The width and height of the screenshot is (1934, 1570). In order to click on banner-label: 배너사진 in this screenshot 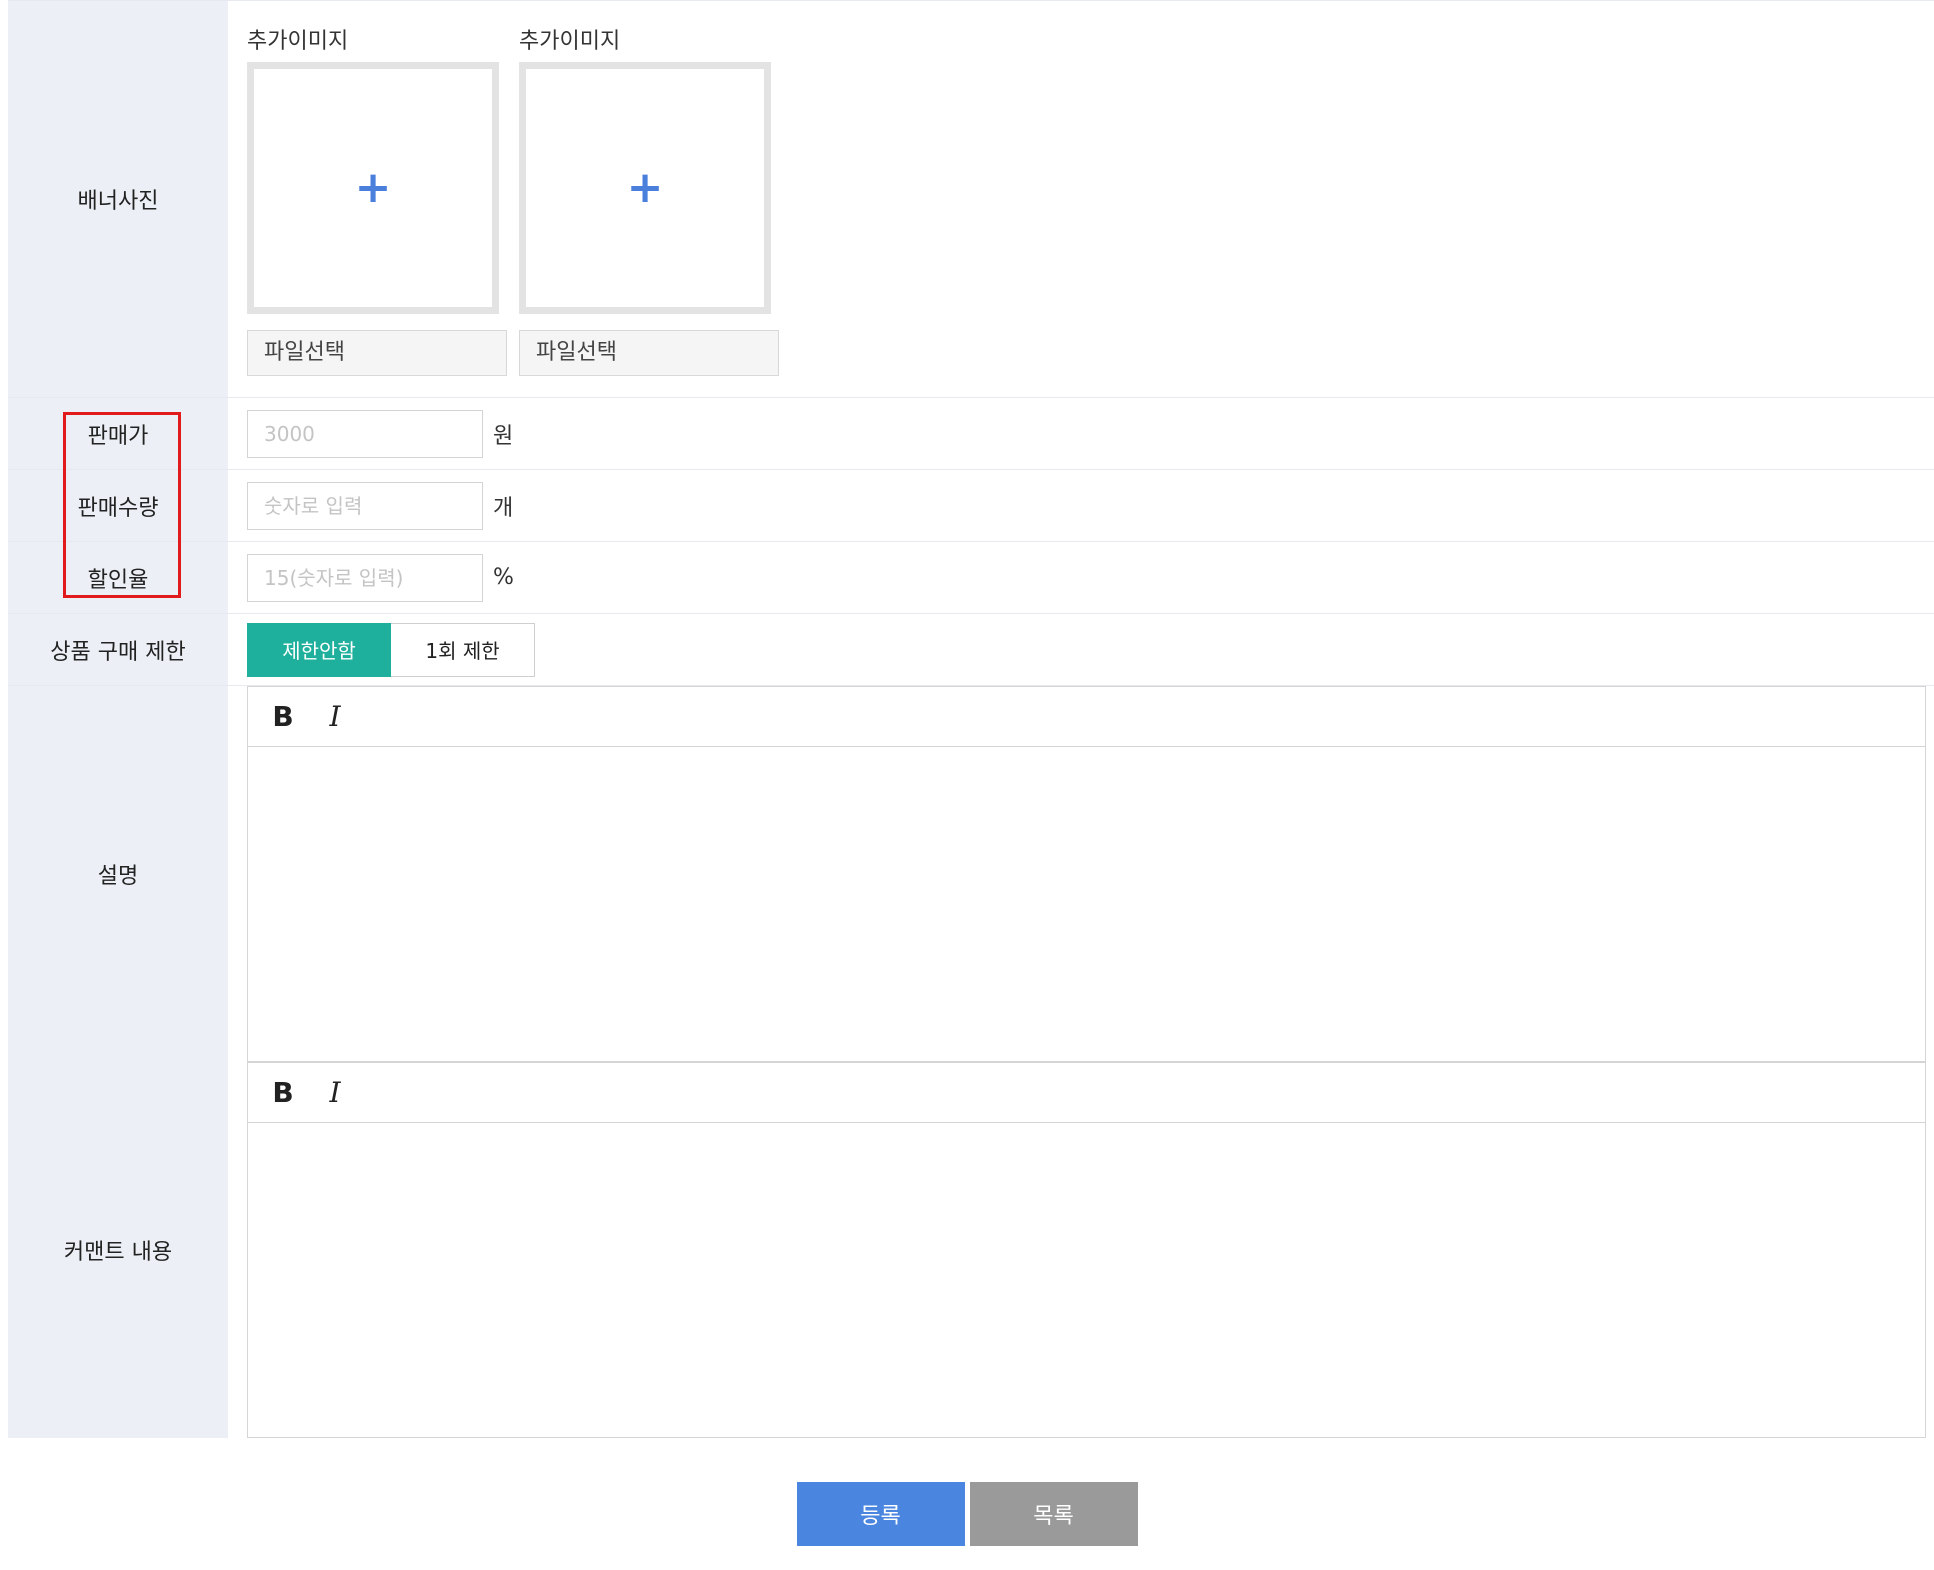, I will do `click(118, 199)`.